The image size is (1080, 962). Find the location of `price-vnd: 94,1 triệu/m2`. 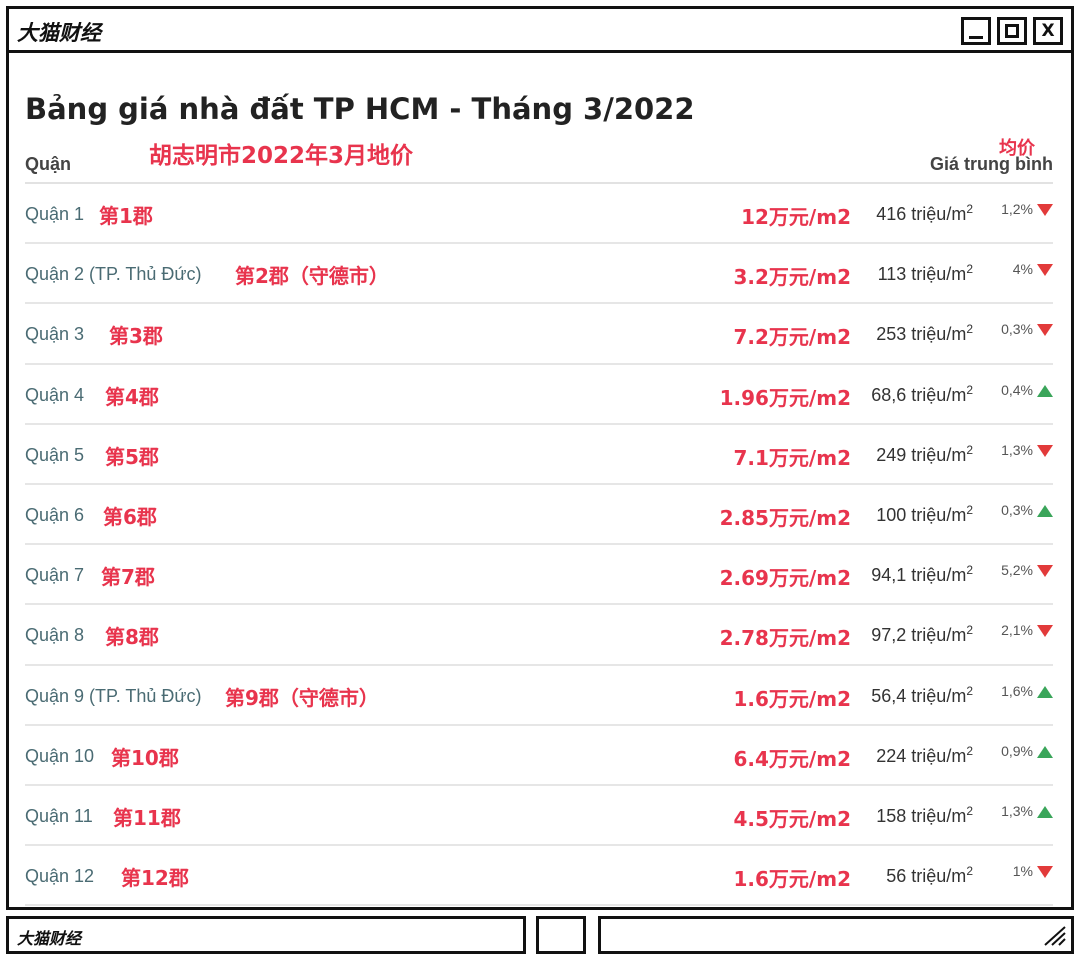

price-vnd: 94,1 triệu/m2 is located at coordinates (922, 574).